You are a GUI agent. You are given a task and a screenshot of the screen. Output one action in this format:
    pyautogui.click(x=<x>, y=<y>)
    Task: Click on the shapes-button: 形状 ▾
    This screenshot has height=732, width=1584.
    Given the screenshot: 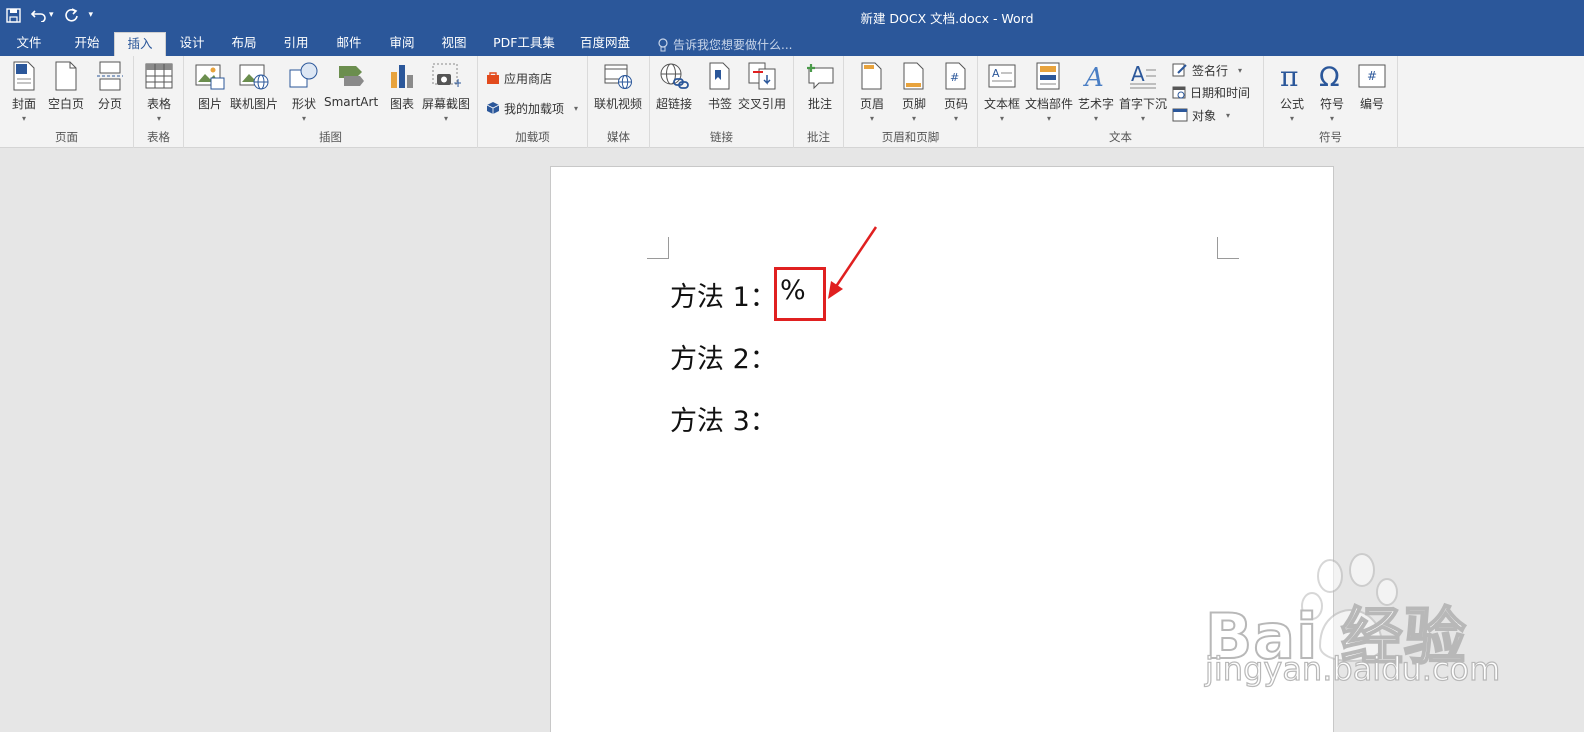 What is the action you would take?
    pyautogui.click(x=304, y=92)
    